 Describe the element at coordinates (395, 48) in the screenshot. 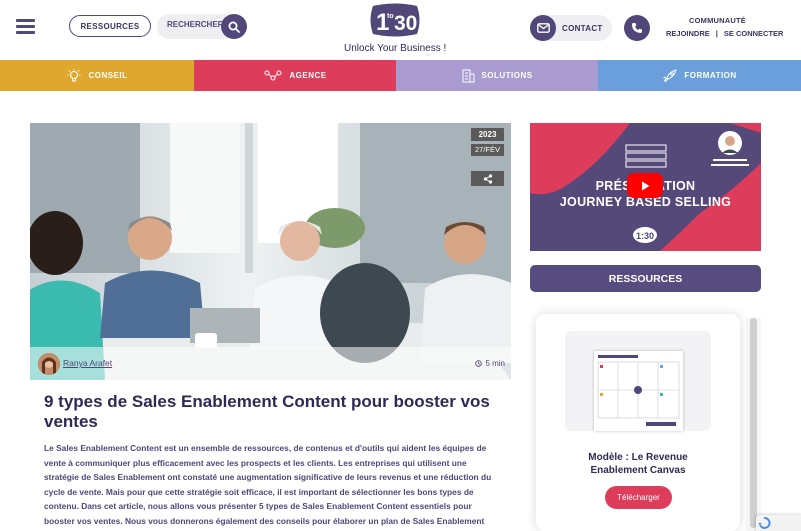

I see `tagline: Unlock Your Business !` at that location.